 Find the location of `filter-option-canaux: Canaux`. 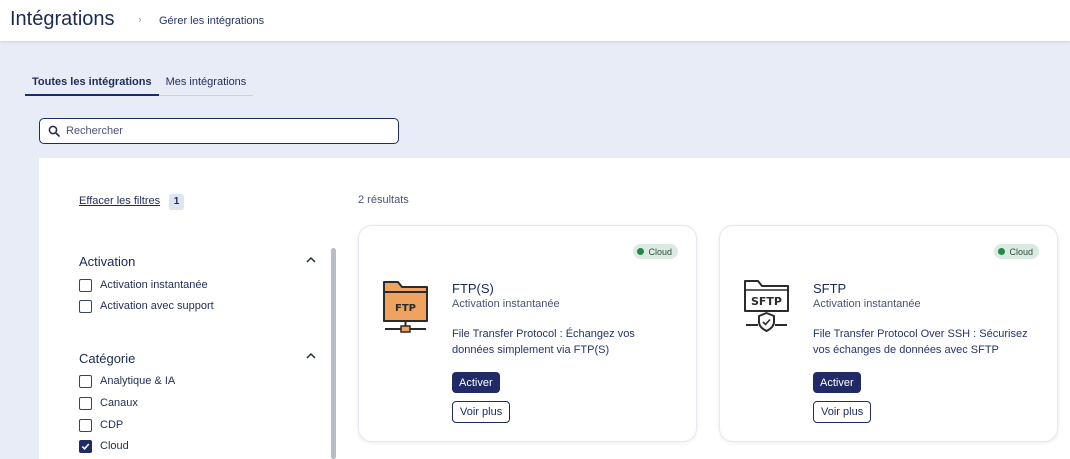

filter-option-canaux: Canaux is located at coordinates (108, 403).